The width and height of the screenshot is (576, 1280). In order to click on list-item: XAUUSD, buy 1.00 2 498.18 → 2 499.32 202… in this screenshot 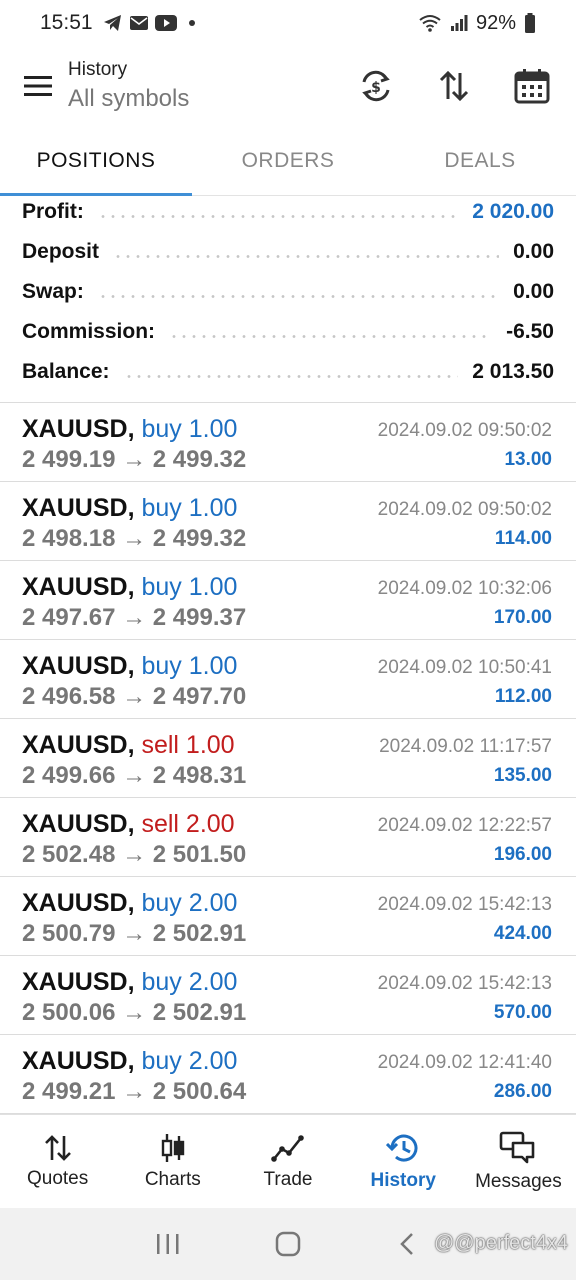, I will do `click(288, 521)`.